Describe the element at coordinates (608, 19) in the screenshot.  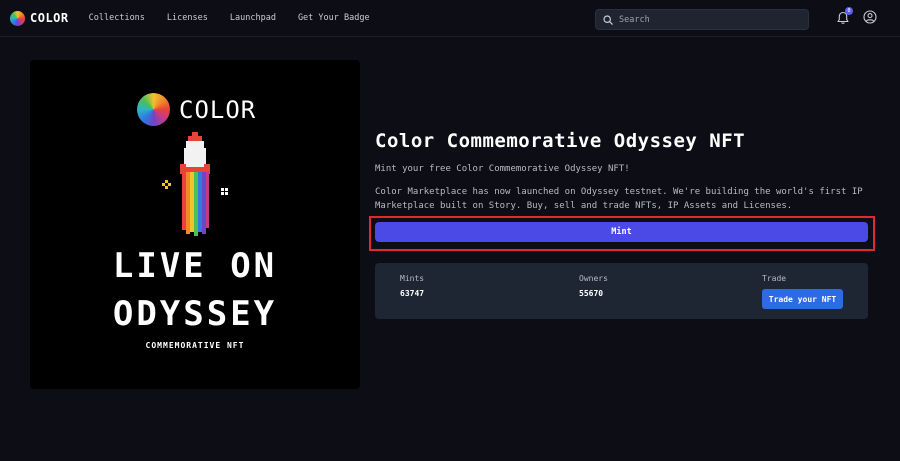
I see `search-icon` at that location.